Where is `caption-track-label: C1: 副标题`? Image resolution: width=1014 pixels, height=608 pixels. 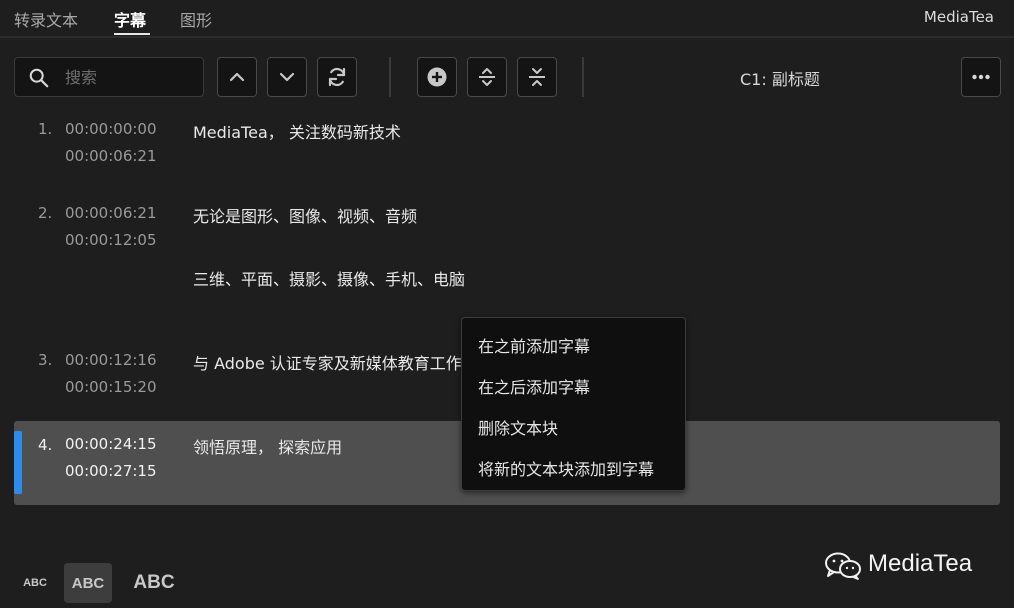
caption-track-label: C1: 副标题 is located at coordinates (780, 79).